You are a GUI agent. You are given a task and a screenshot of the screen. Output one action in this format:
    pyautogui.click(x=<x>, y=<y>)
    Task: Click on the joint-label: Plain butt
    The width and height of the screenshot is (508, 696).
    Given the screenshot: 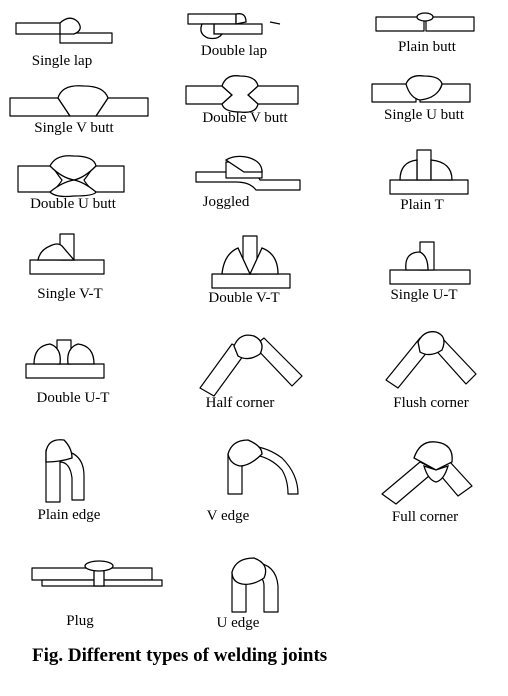 What is the action you would take?
    pyautogui.click(x=427, y=47)
    